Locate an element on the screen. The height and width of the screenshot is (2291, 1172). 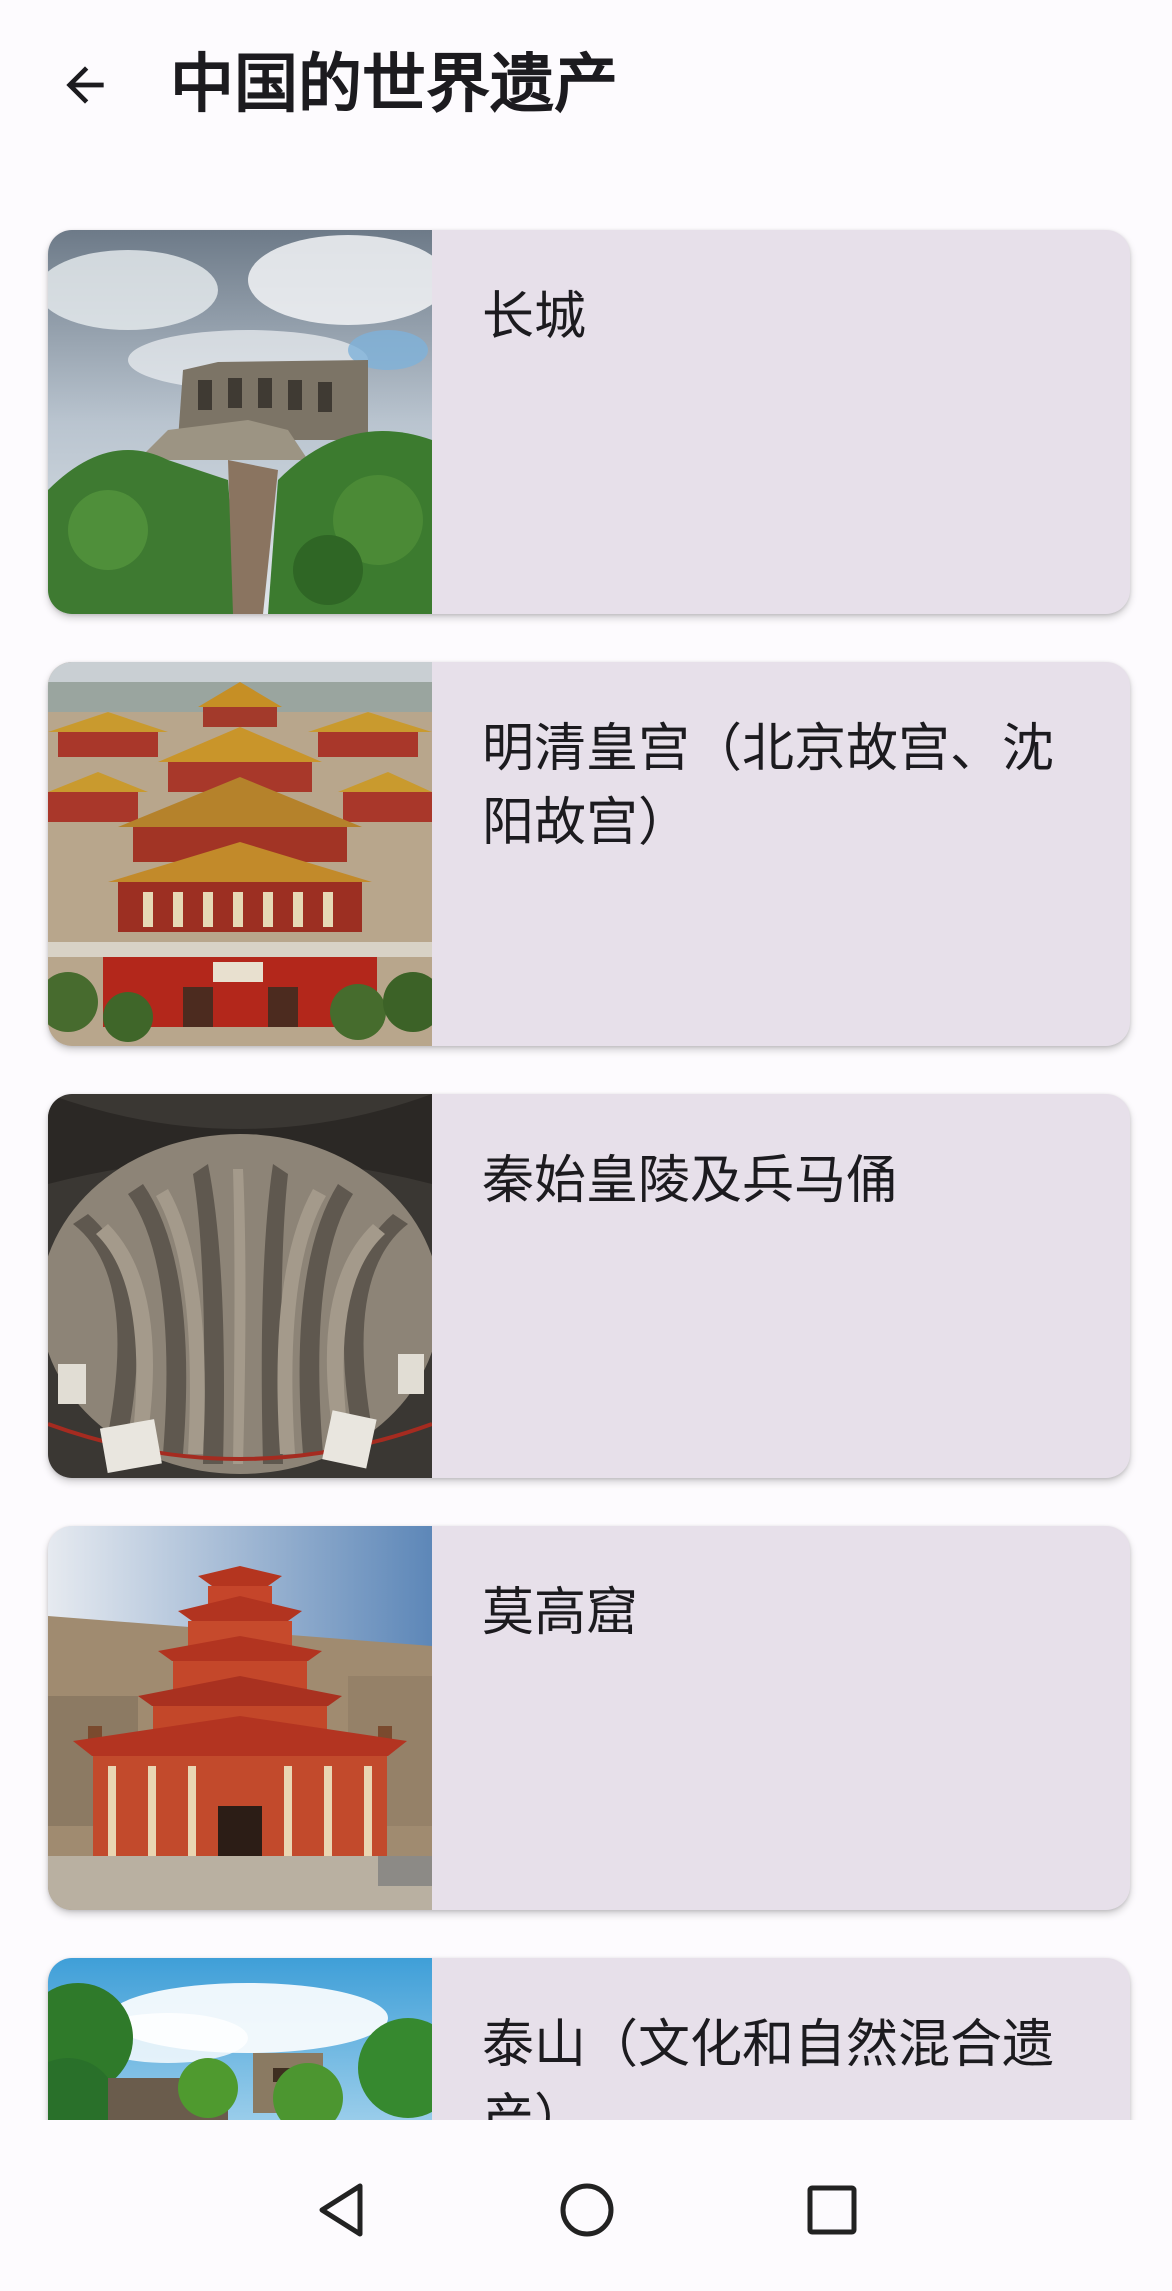
site-name: 秦始皇陵及兵马俑 is located at coordinates (690, 1181).